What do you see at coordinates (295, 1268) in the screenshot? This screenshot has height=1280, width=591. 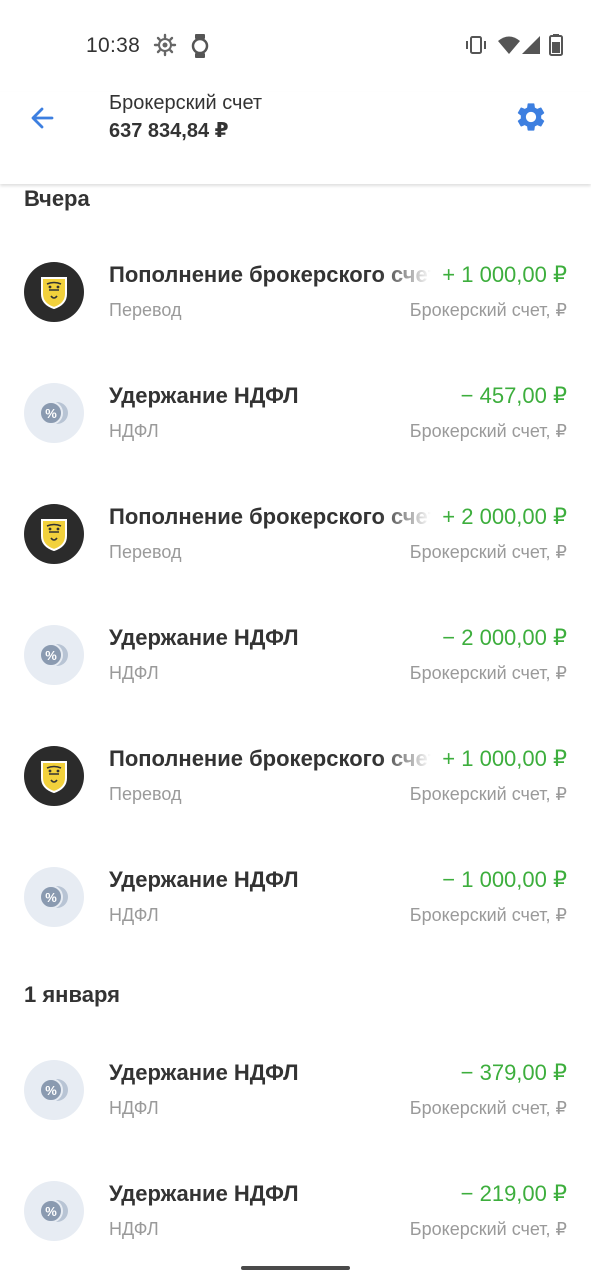 I see `home-indicator` at bounding box center [295, 1268].